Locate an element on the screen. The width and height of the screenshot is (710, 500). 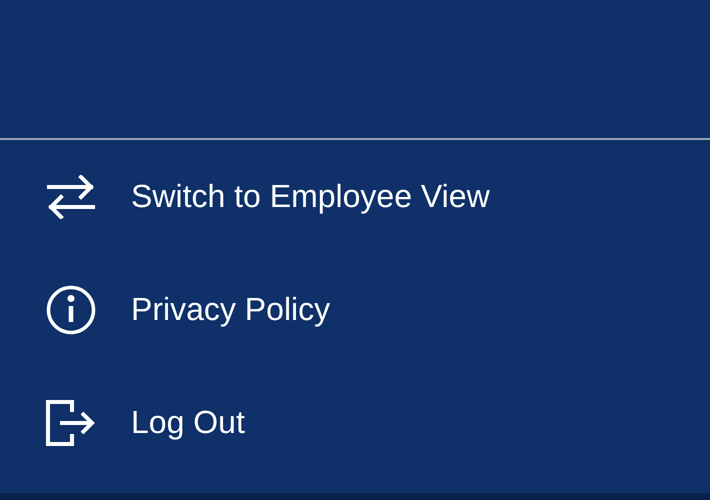
info-icon is located at coordinates (71, 309).